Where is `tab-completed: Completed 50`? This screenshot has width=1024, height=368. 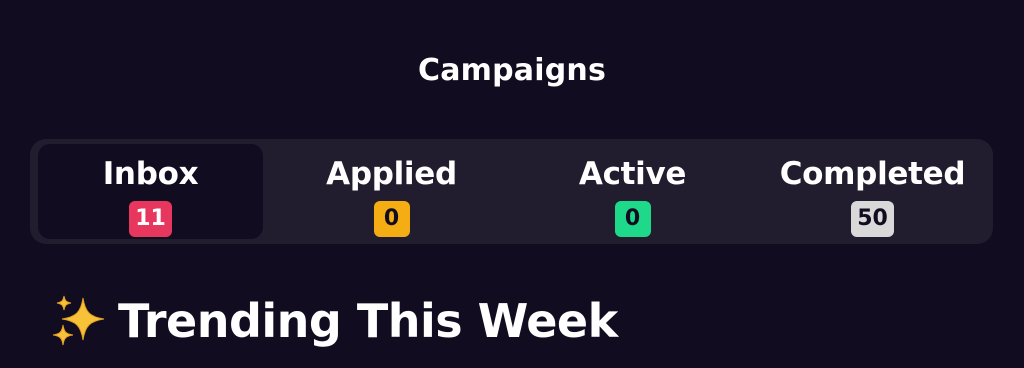 tab-completed: Completed 50 is located at coordinates (872, 191).